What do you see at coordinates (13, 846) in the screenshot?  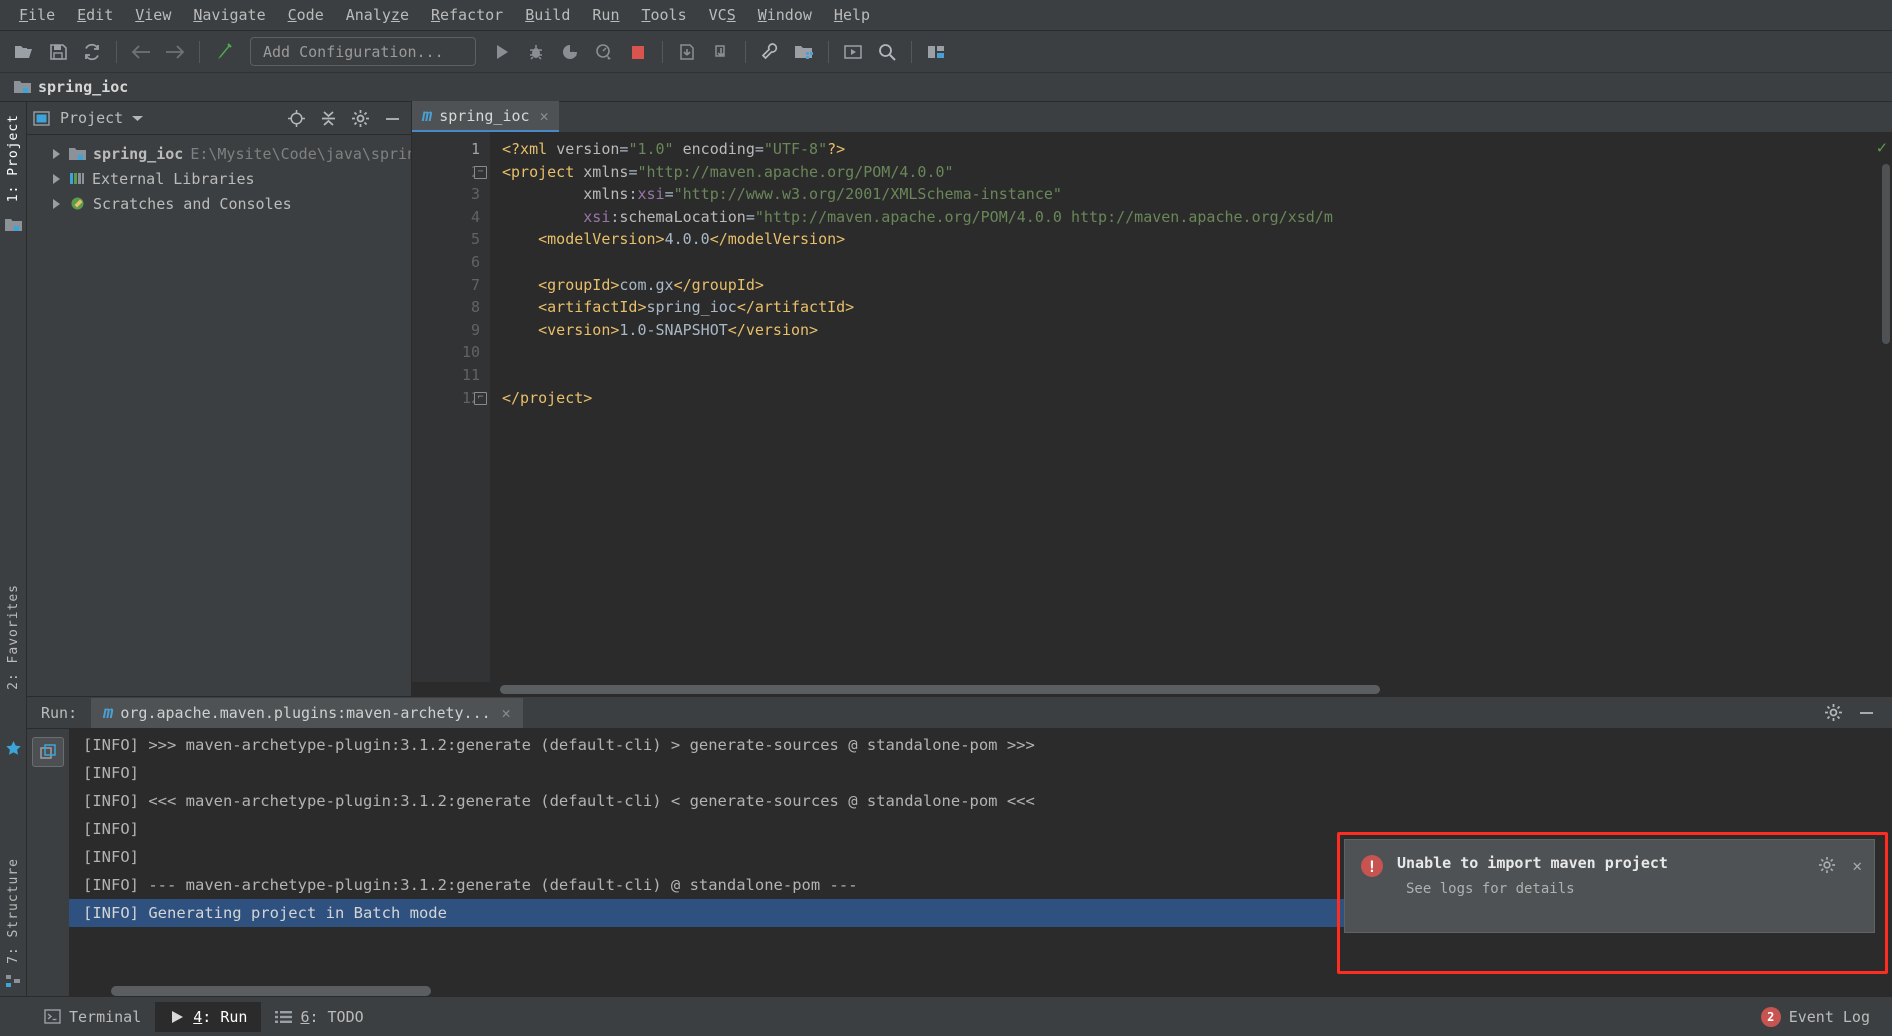 I see `run-left-tool-strip: 7: Structure` at bounding box center [13, 846].